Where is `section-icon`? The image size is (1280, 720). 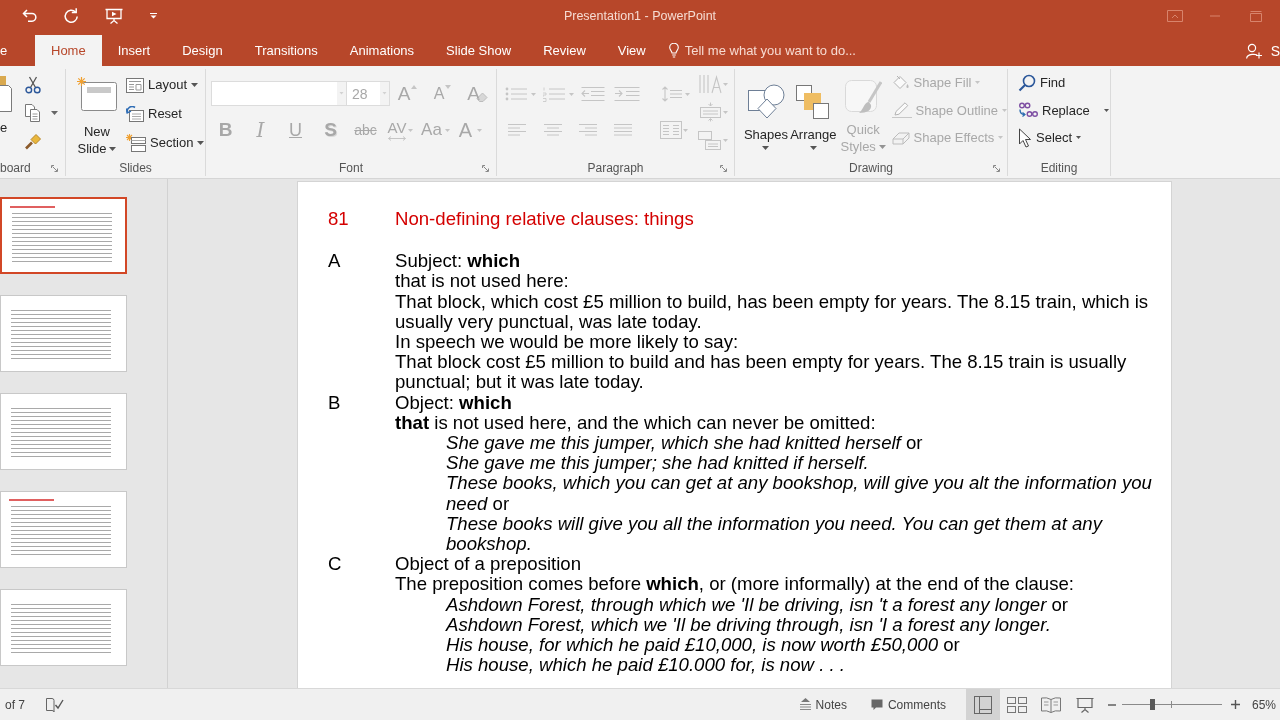 section-icon is located at coordinates (136, 142).